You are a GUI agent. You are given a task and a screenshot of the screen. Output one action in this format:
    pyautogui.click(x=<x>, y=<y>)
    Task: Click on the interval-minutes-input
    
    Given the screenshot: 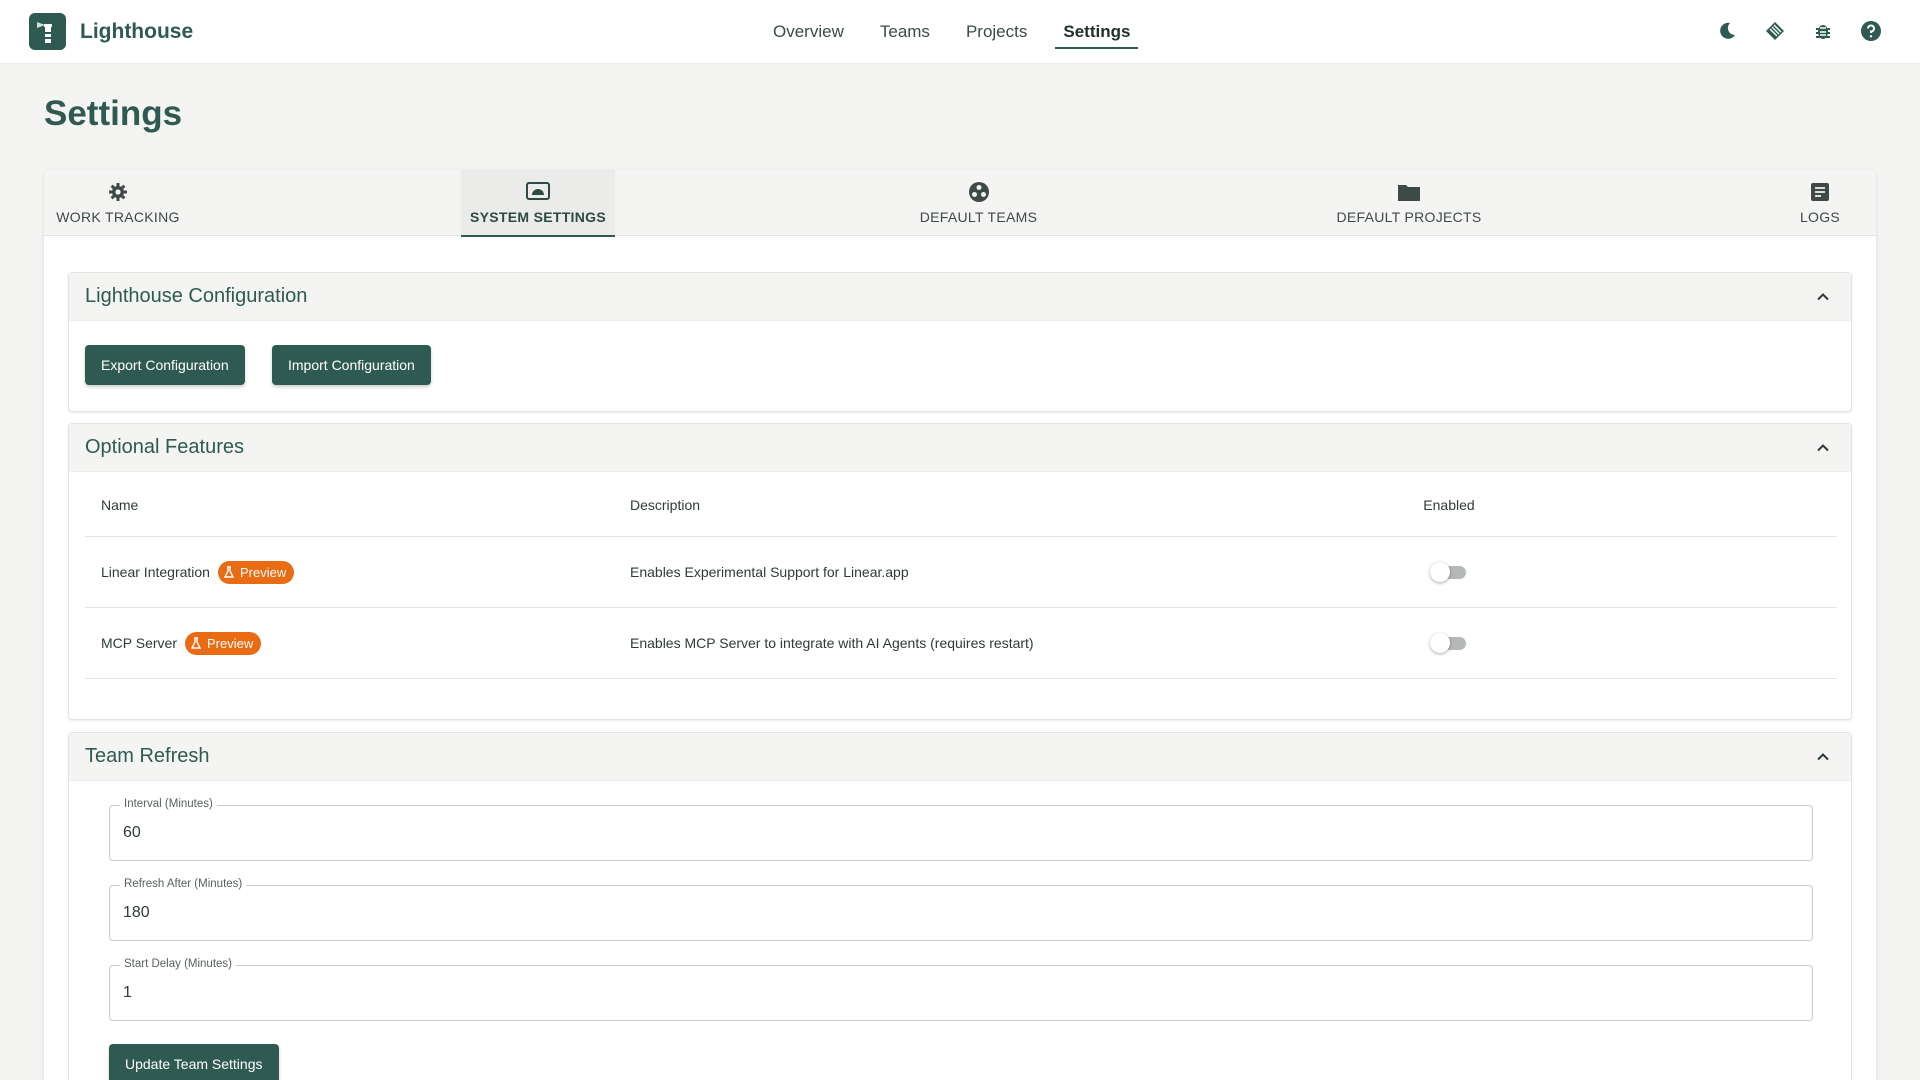 What is the action you would take?
    pyautogui.click(x=953, y=833)
    